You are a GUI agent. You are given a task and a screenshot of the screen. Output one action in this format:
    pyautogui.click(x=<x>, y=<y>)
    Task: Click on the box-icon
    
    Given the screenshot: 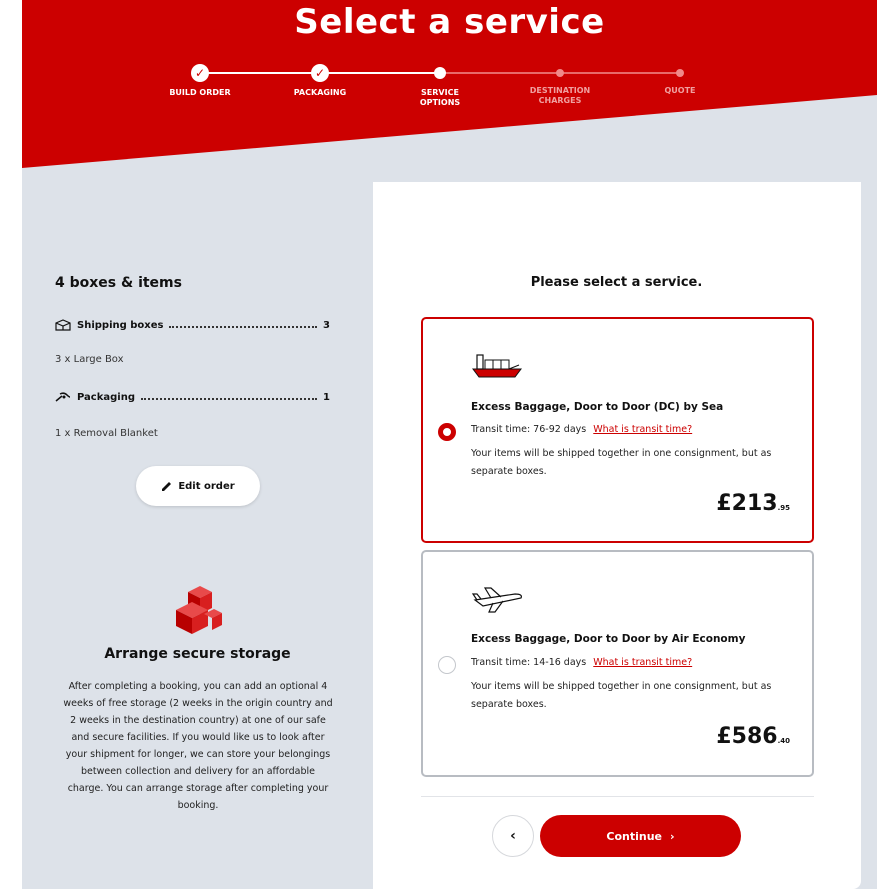 What is the action you would take?
    pyautogui.click(x=63, y=325)
    